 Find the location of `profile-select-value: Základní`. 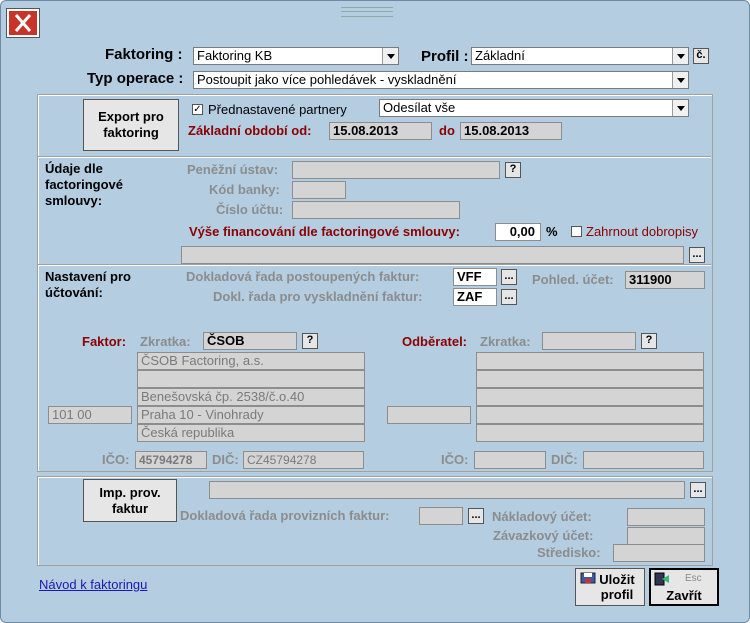

profile-select-value: Základní is located at coordinates (500, 55).